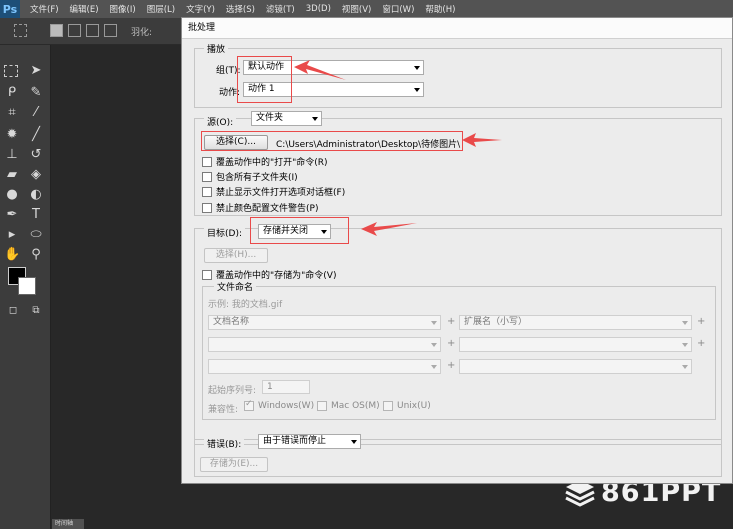 The width and height of the screenshot is (733, 529). What do you see at coordinates (200, 9) in the screenshot?
I see `menu-type: 文字(Y)` at bounding box center [200, 9].